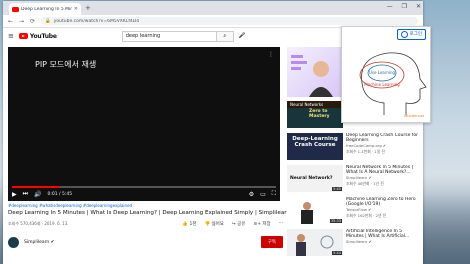 The image size is (470, 264). Describe the element at coordinates (415, 34) in the screenshot. I see `login-label: 로그인` at that location.